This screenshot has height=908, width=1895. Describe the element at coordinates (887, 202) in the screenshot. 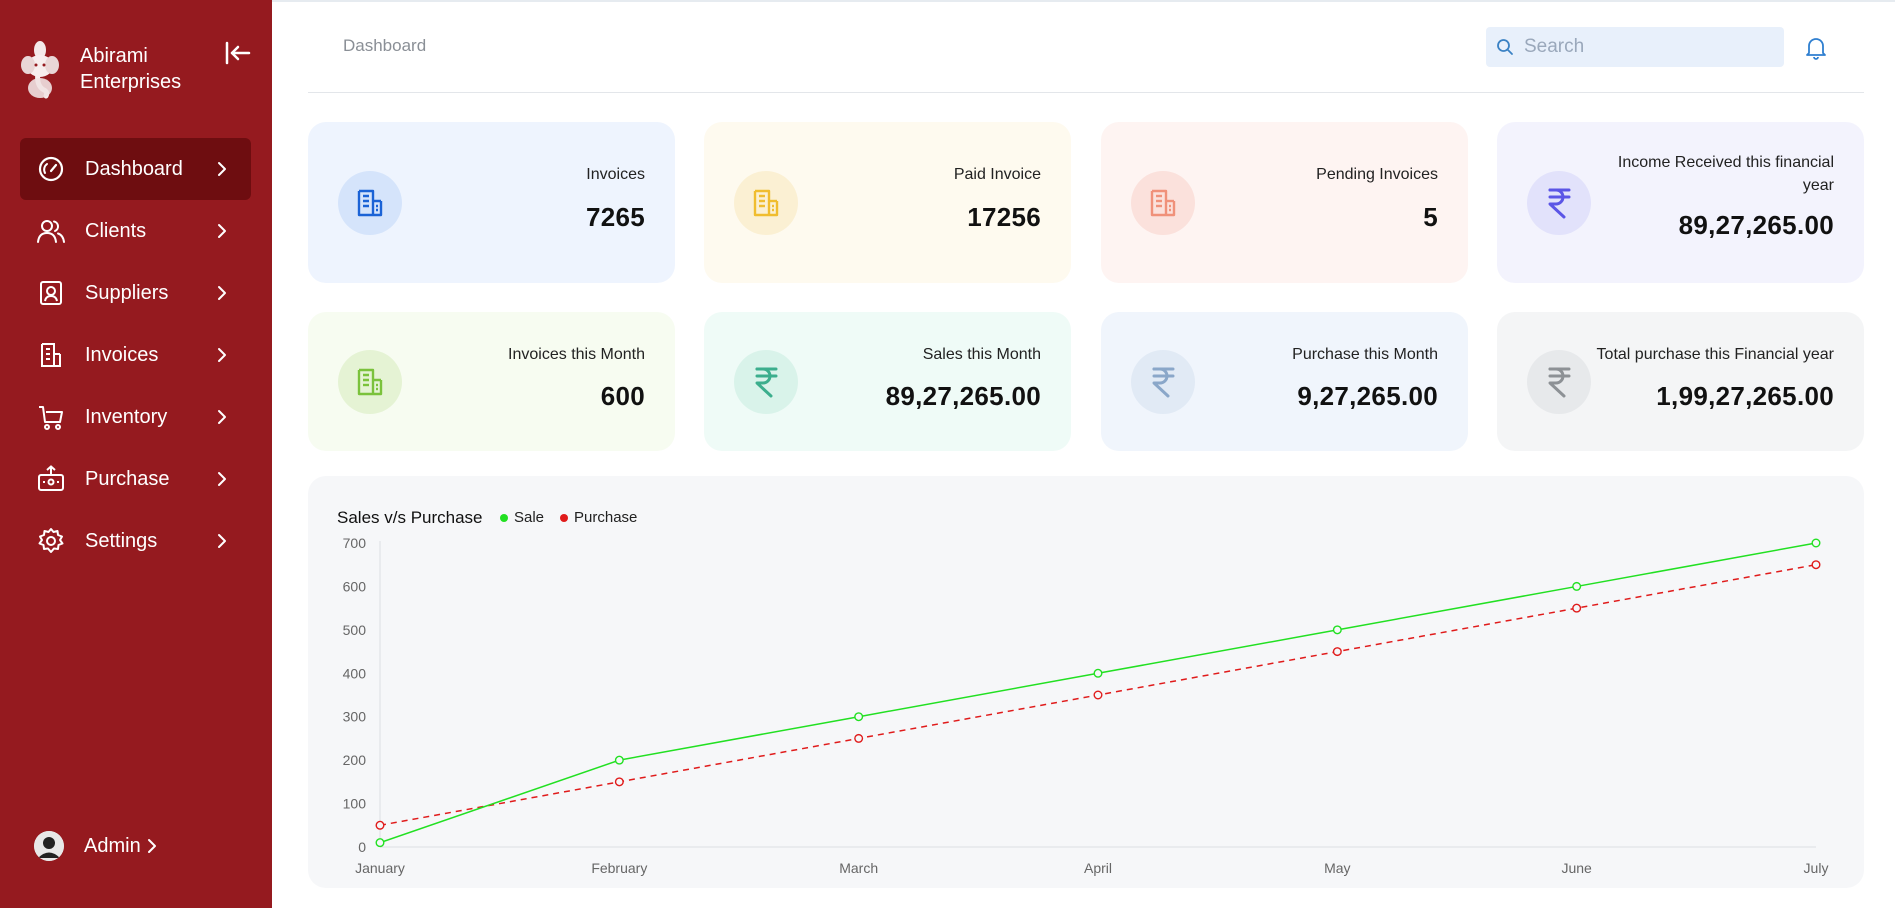

I see `stat-card: Paid Invoice 17256` at that location.